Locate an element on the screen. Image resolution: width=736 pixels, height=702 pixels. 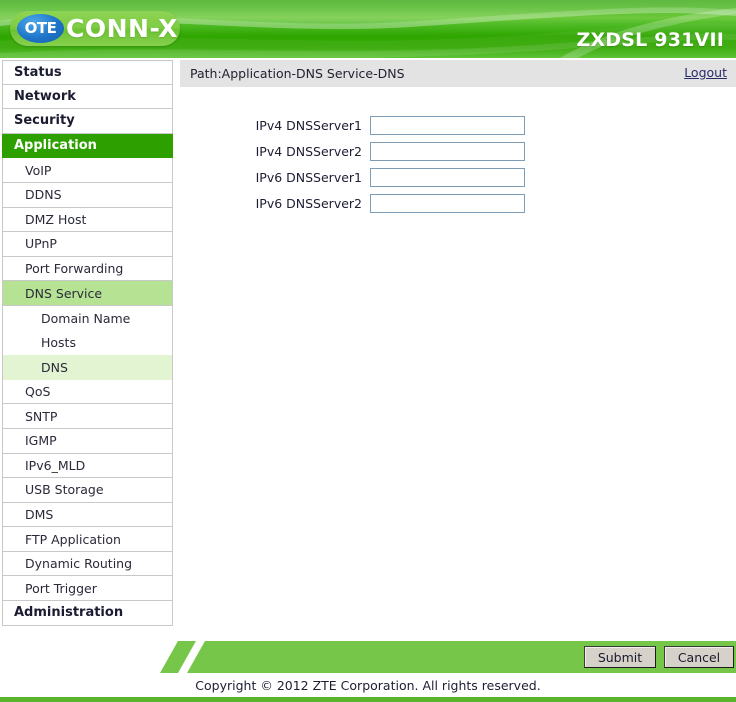
sidebar-item-voip: VoIP is located at coordinates (87, 170).